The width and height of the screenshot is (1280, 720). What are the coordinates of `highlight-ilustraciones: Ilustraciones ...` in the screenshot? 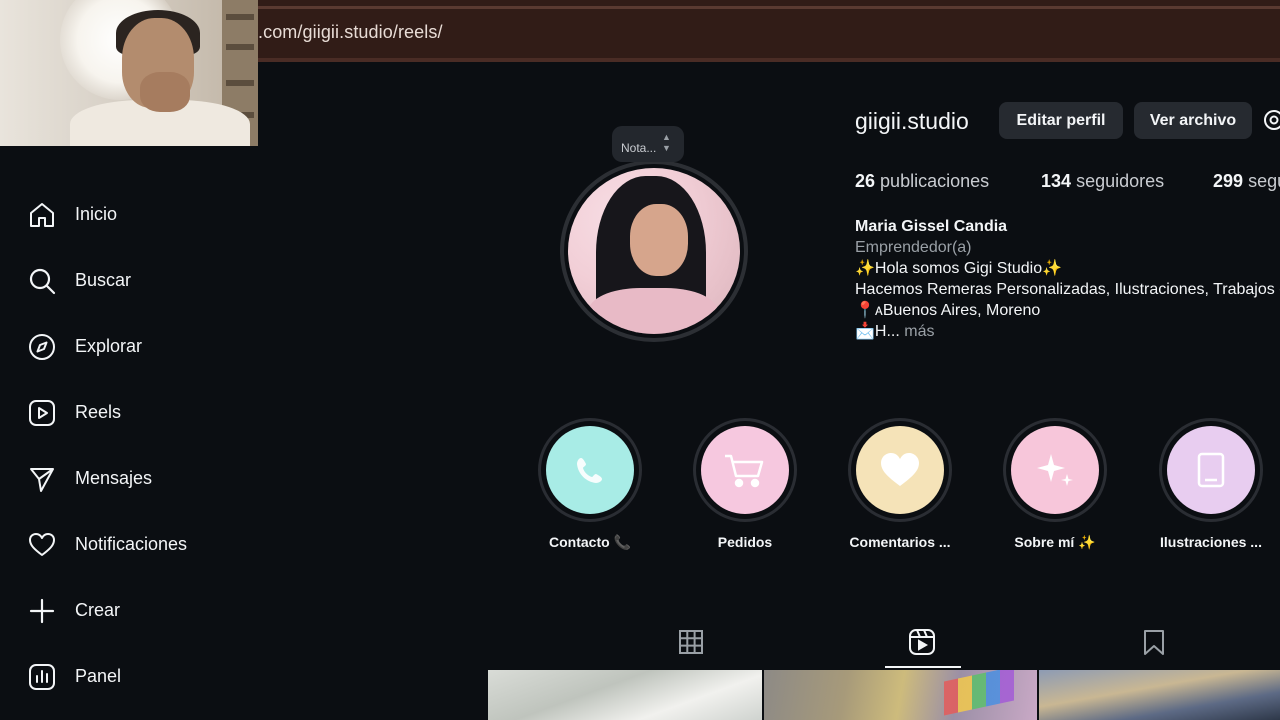 It's located at (1211, 488).